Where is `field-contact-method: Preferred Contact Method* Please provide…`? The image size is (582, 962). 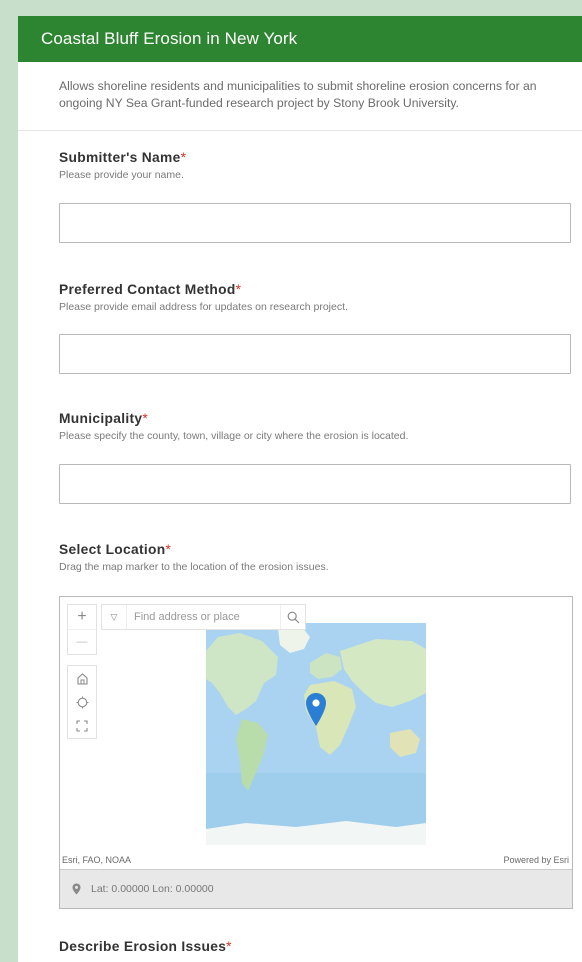
field-contact-method: Preferred Contact Method* Please provide… is located at coordinates (315, 297).